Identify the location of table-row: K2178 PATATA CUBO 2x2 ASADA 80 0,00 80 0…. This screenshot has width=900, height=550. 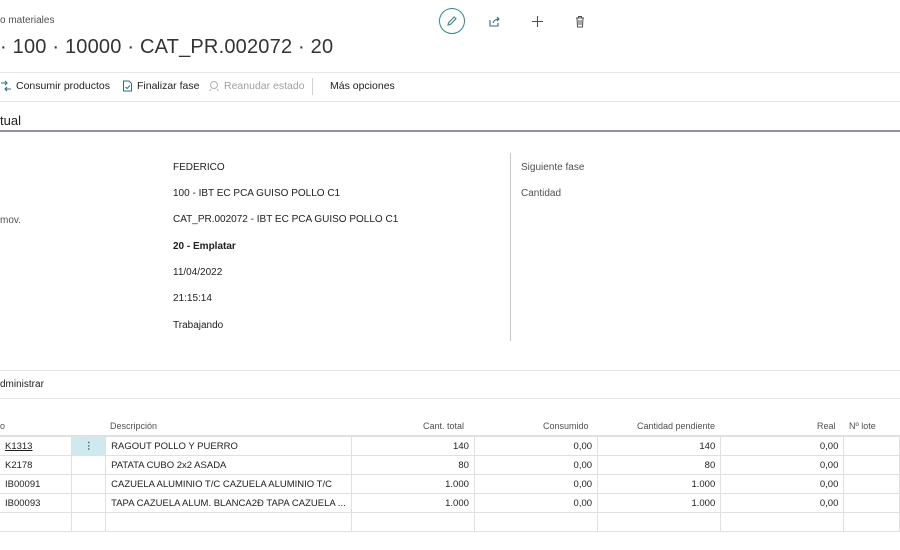
(450, 465).